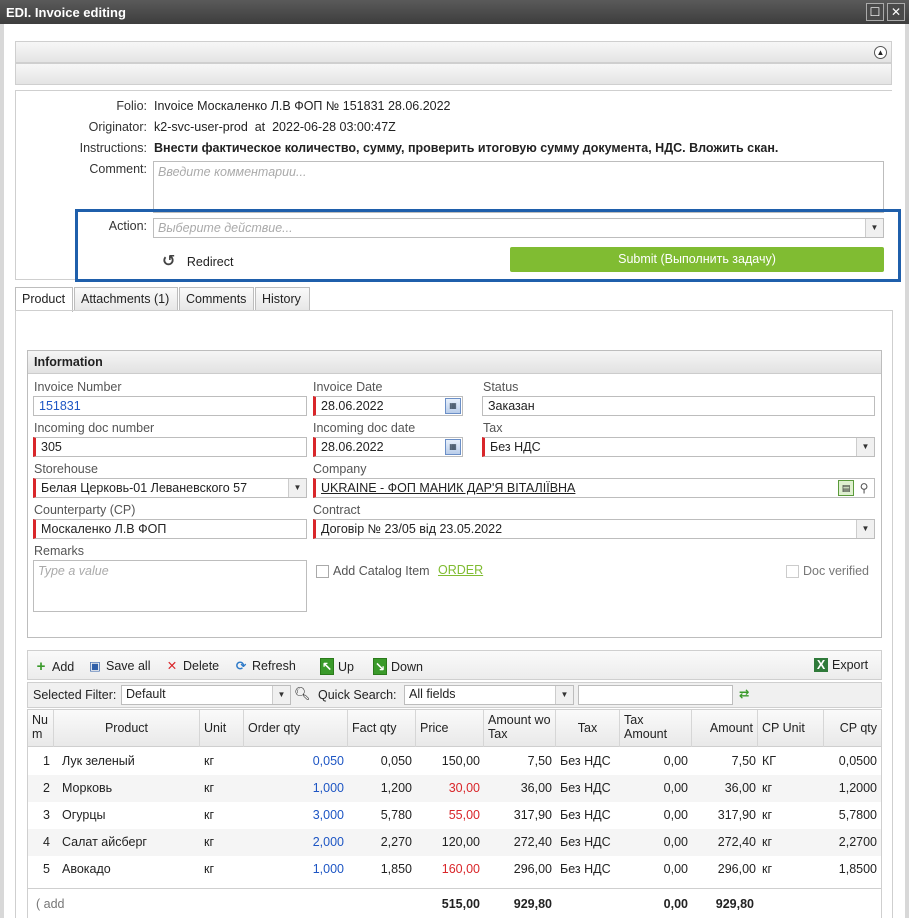 This screenshot has width=909, height=918. I want to click on select-list-icon: ▤, so click(846, 488).